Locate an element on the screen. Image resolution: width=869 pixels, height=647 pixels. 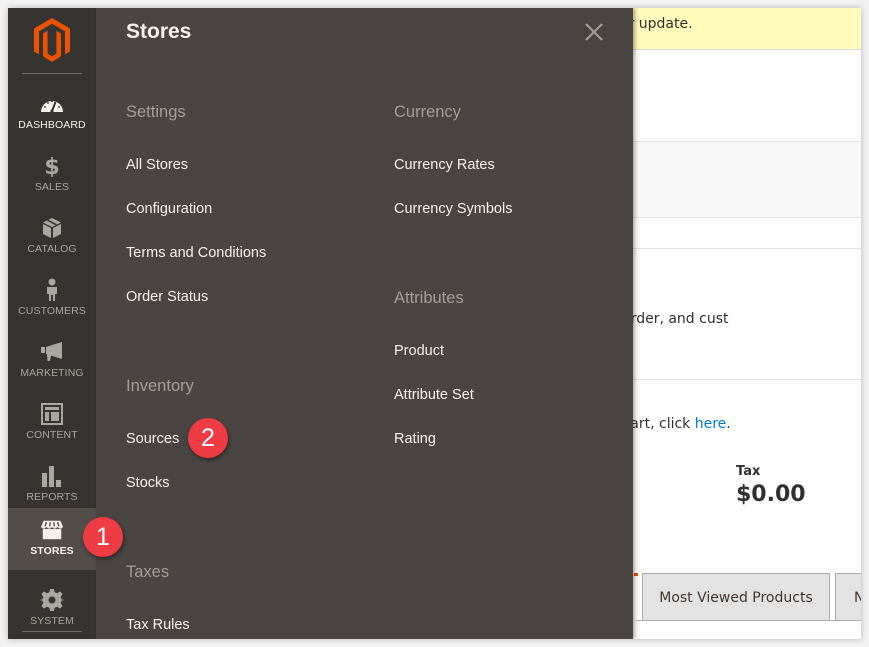
nav-label: CATALOG is located at coordinates (52, 249).